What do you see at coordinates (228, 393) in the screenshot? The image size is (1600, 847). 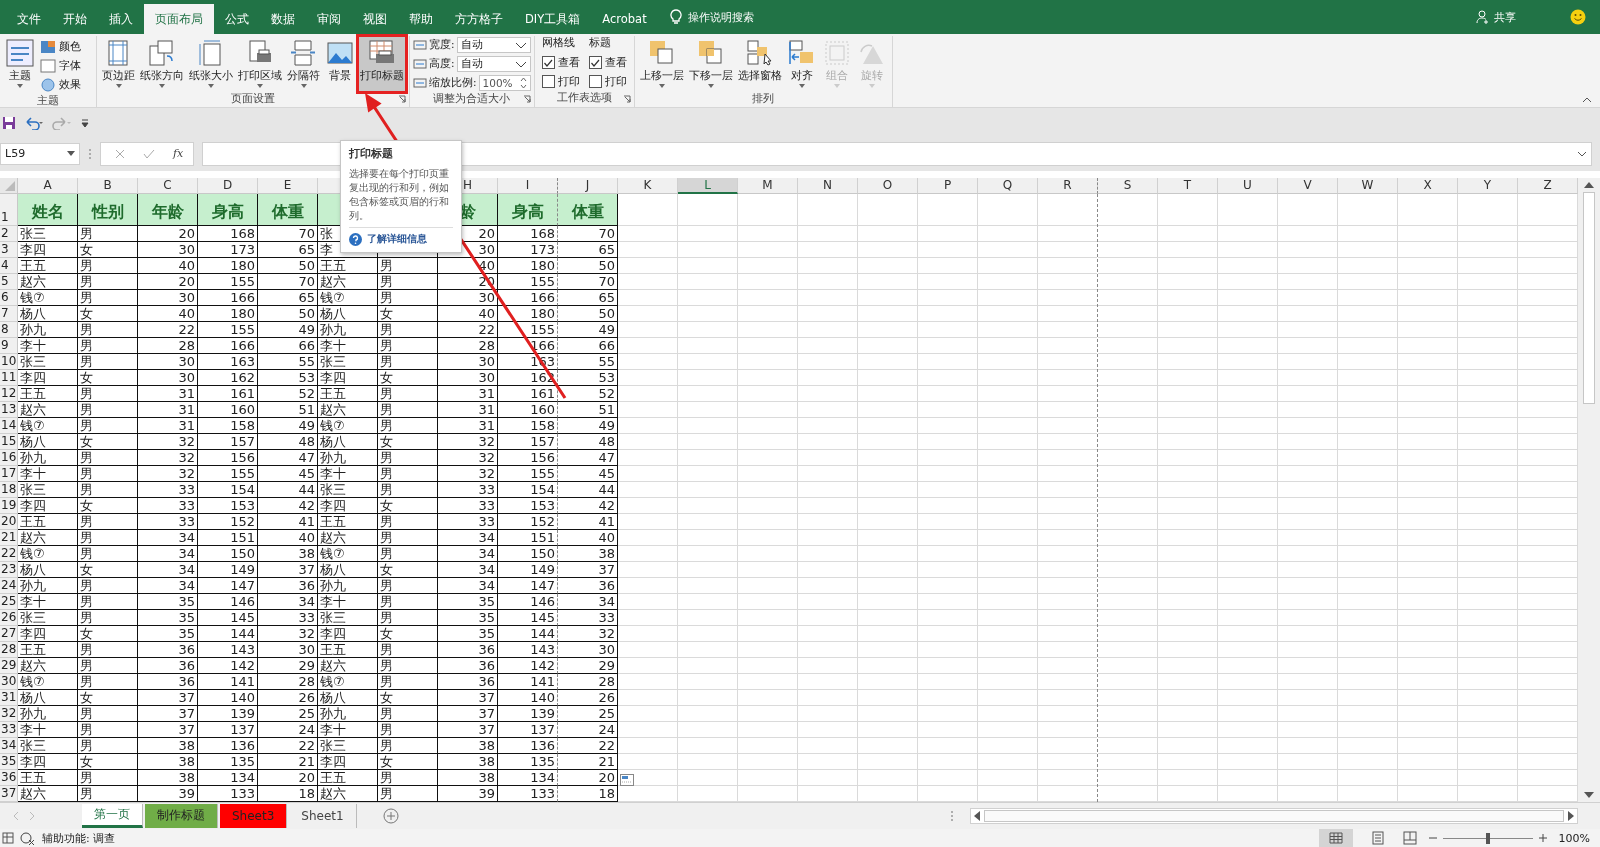 I see `table-cell: 161` at bounding box center [228, 393].